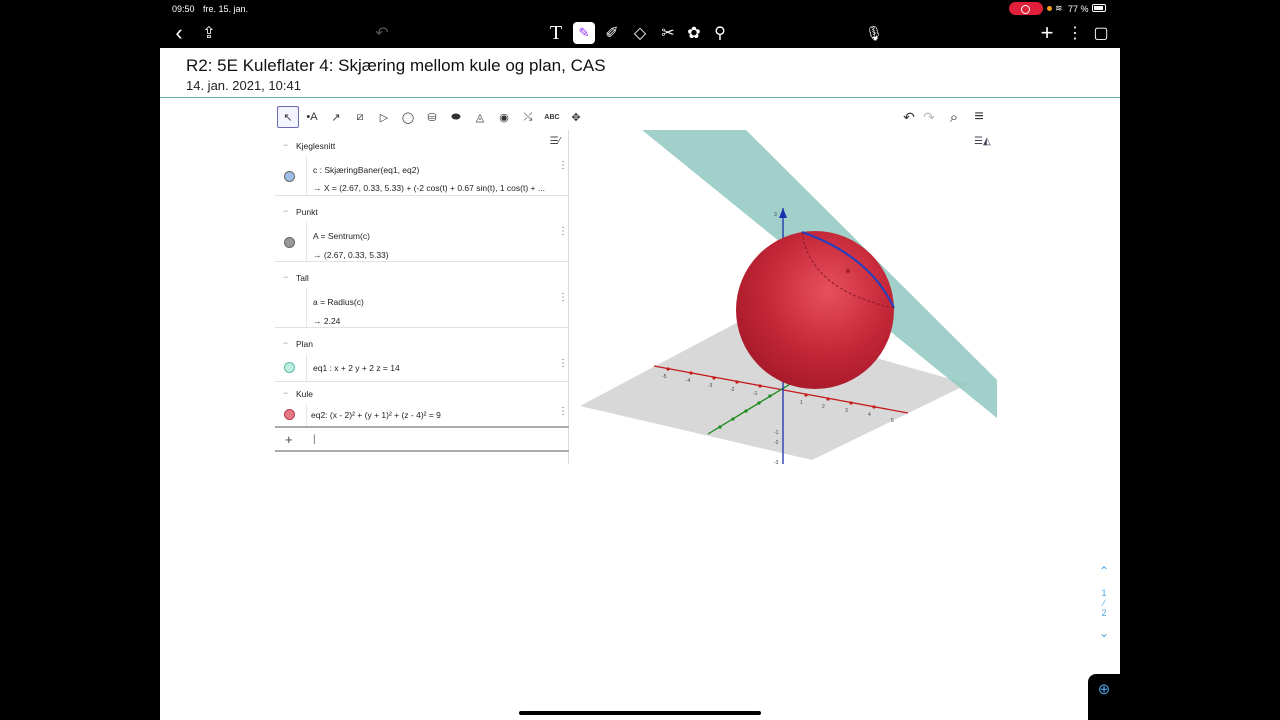  I want to click on page-down-icon: ⌄, so click(1104, 633).